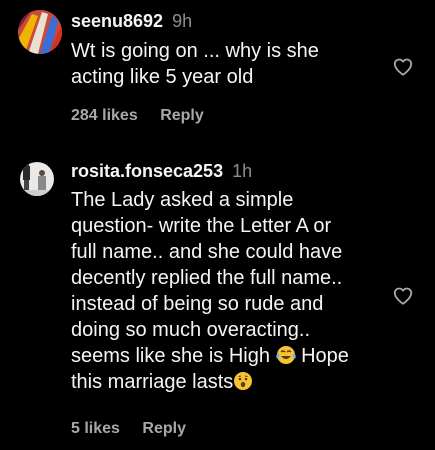  I want to click on username: seenu8692 9h, so click(131, 21).